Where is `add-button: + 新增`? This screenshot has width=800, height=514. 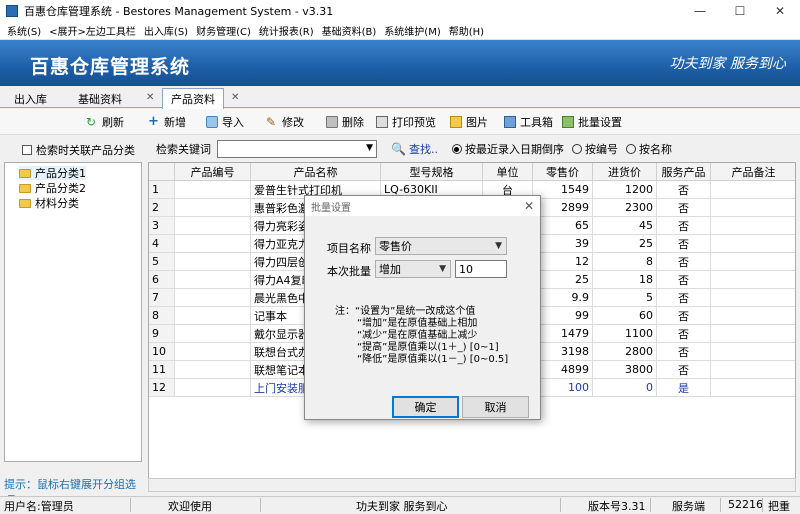
add-button: + 新增 is located at coordinates (167, 122).